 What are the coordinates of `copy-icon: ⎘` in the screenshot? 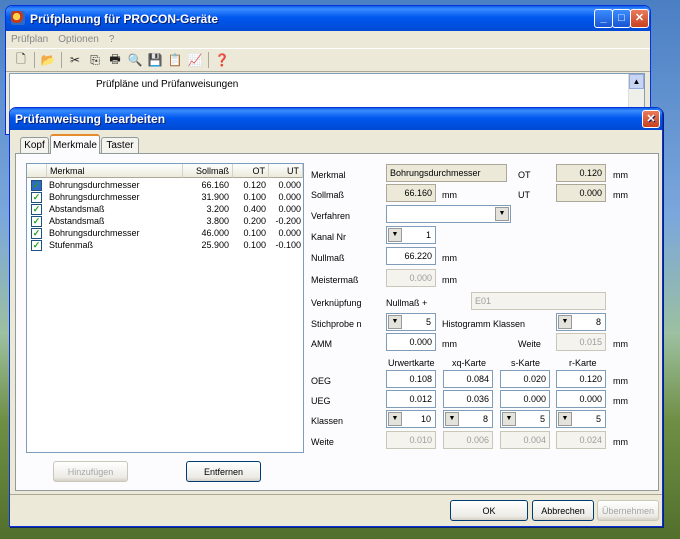 It's located at (95, 60).